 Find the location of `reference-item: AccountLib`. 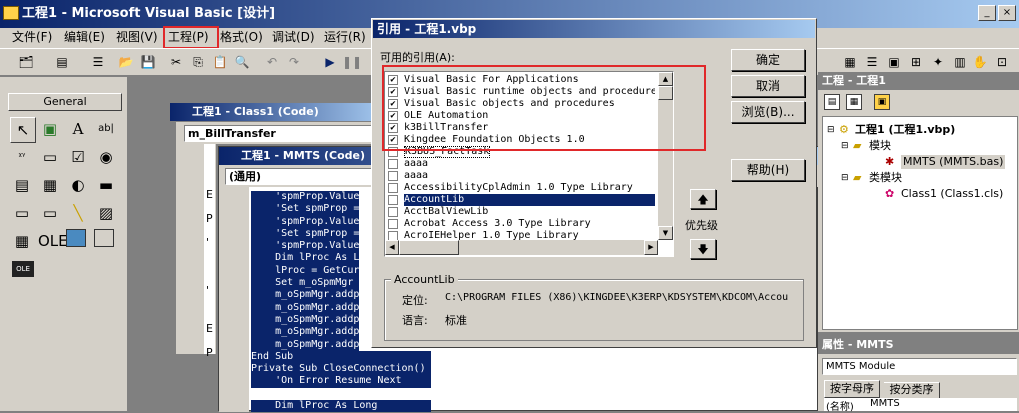

reference-item: AccountLib is located at coordinates (521, 200).